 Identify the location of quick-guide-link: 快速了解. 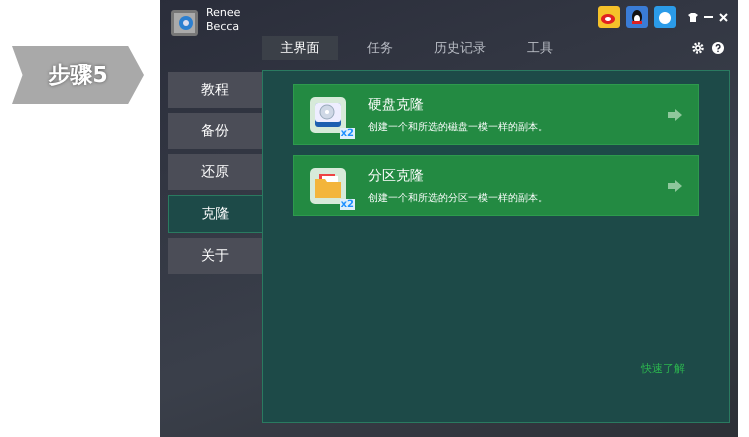
(663, 368).